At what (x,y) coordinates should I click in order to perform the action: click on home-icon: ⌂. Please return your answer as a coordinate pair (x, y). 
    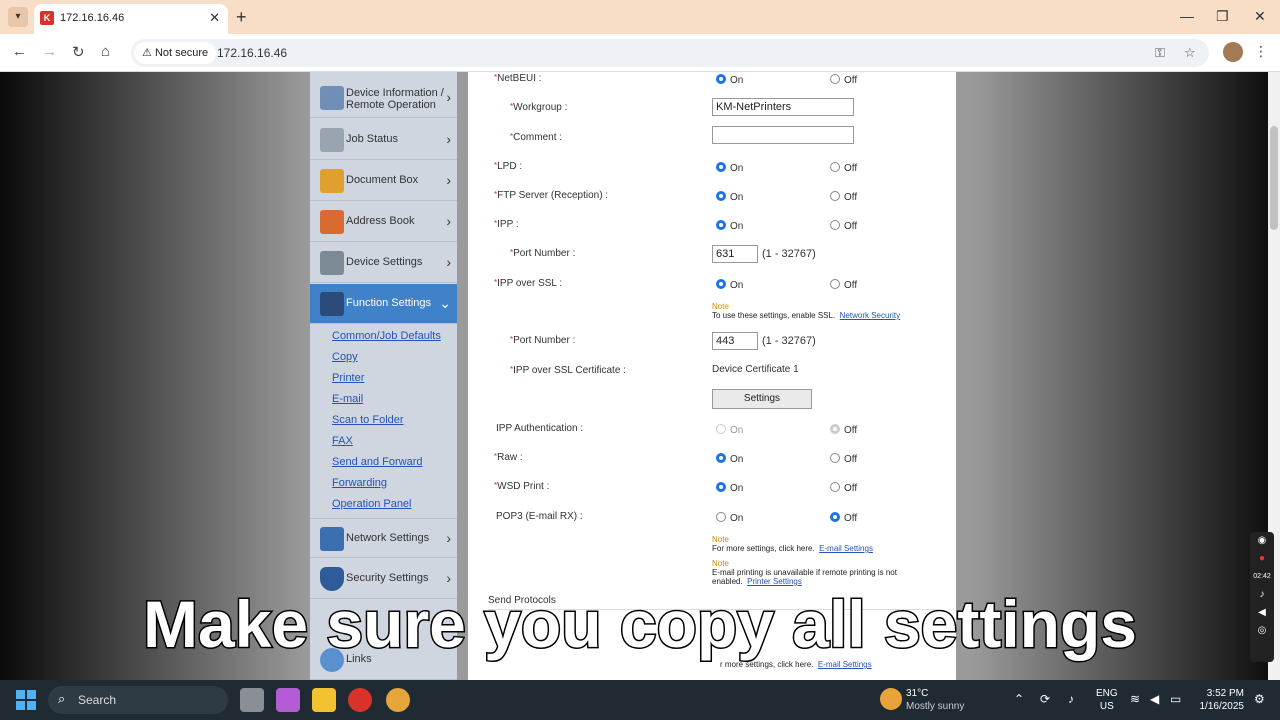
    Looking at the image, I should click on (105, 51).